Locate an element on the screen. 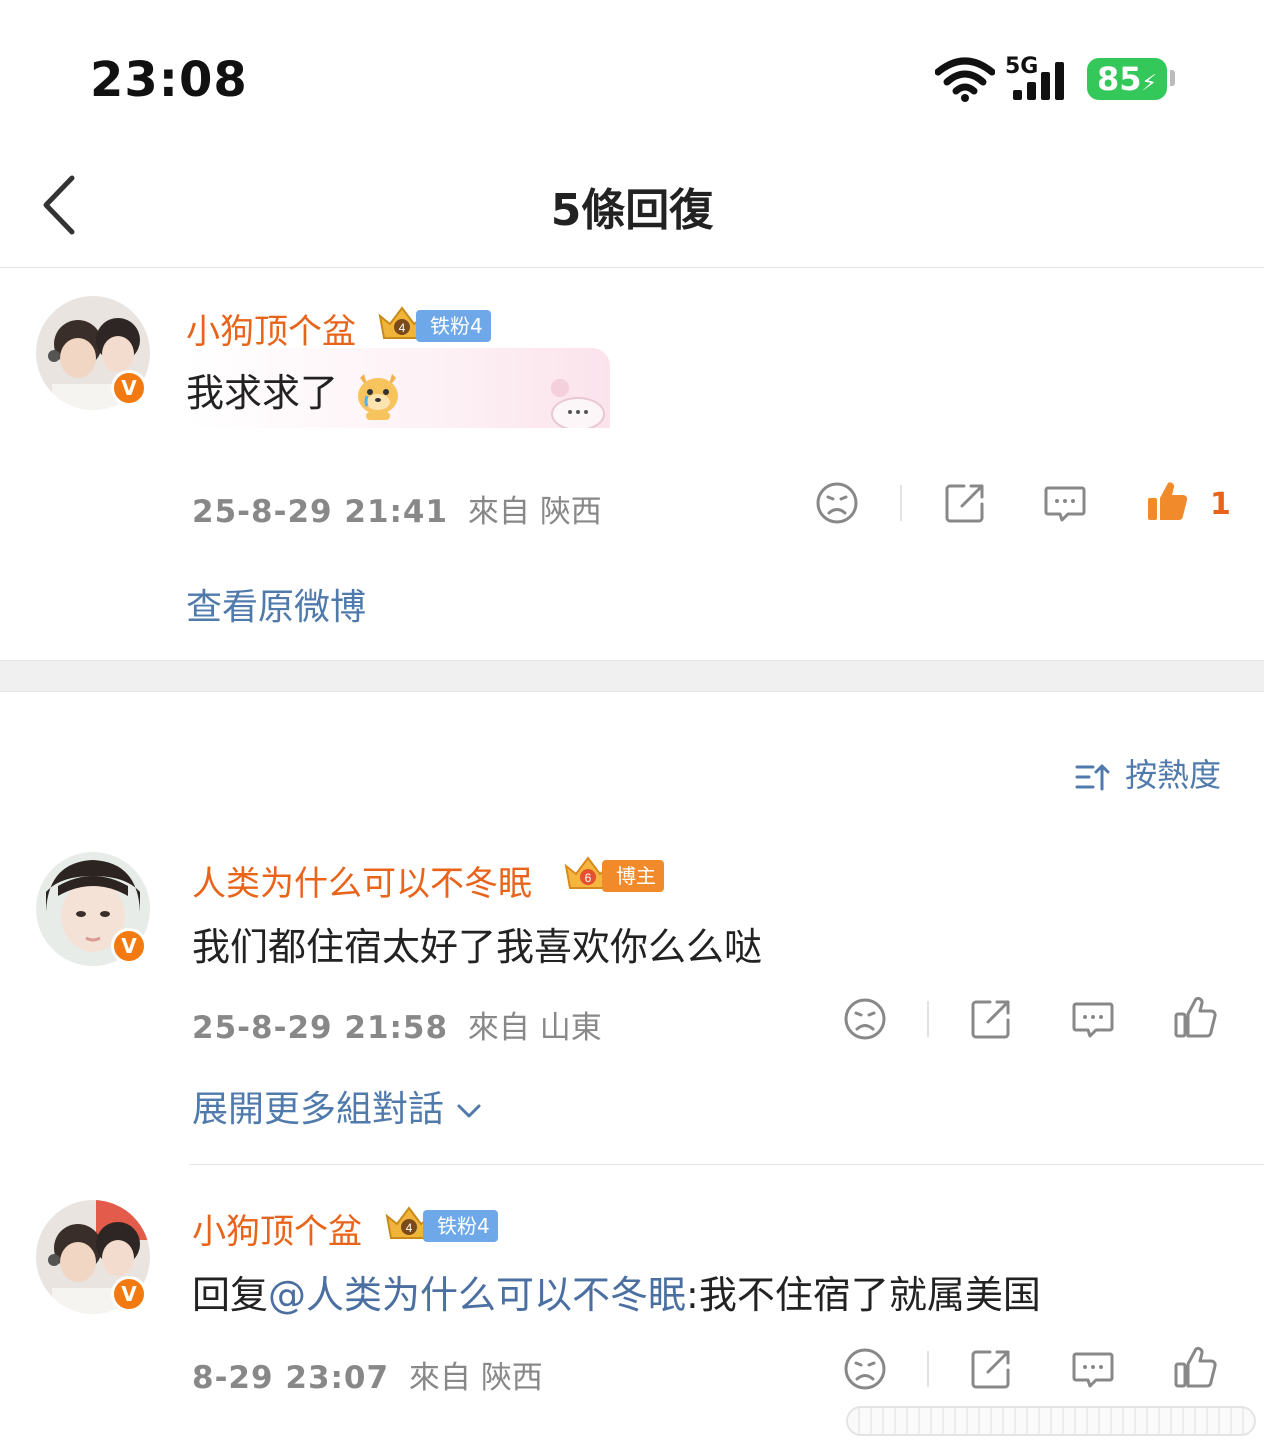 This screenshot has height=1450, width=1264. blogger-badge-label: 博主 is located at coordinates (633, 876).